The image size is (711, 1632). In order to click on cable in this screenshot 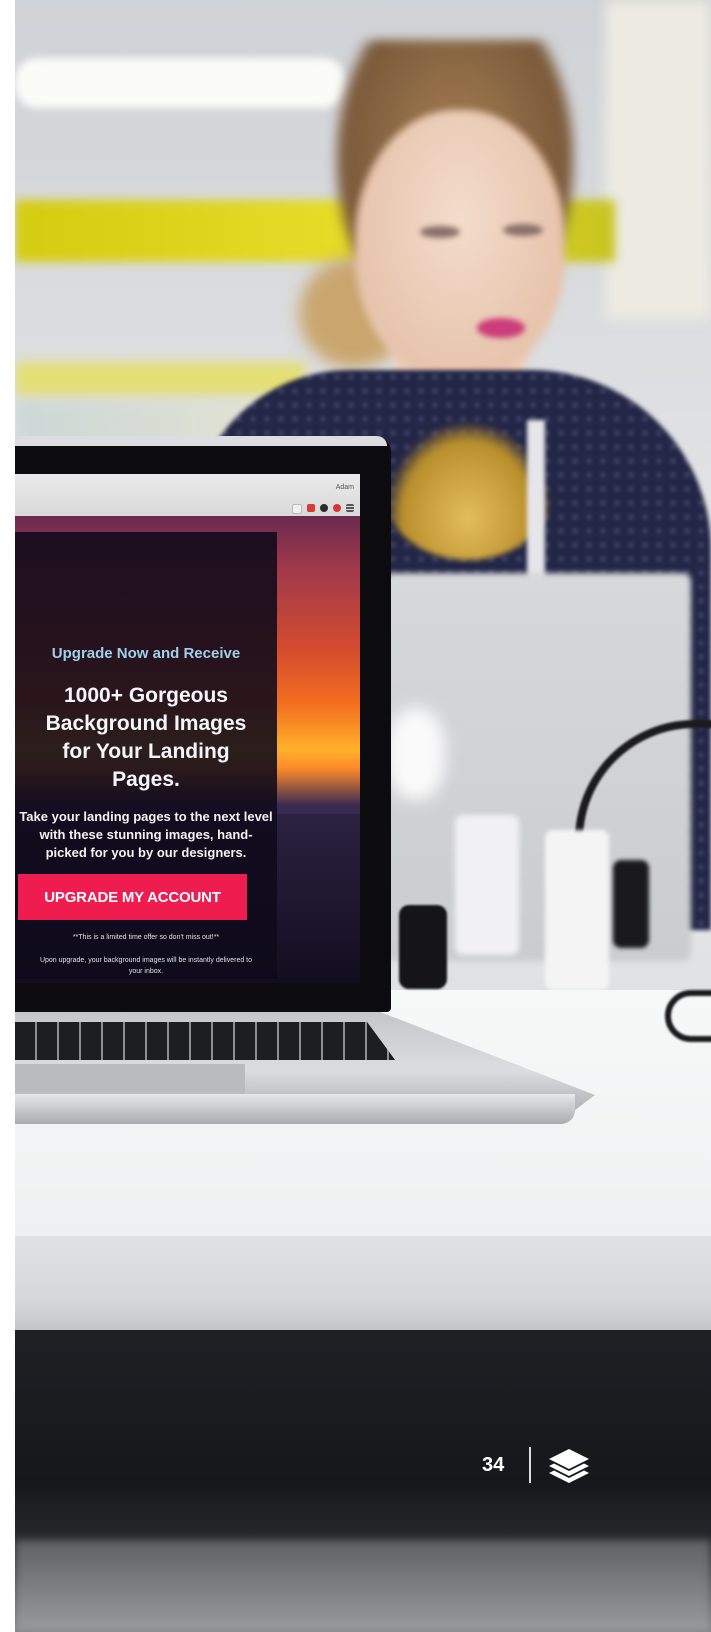, I will do `click(688, 1016)`.